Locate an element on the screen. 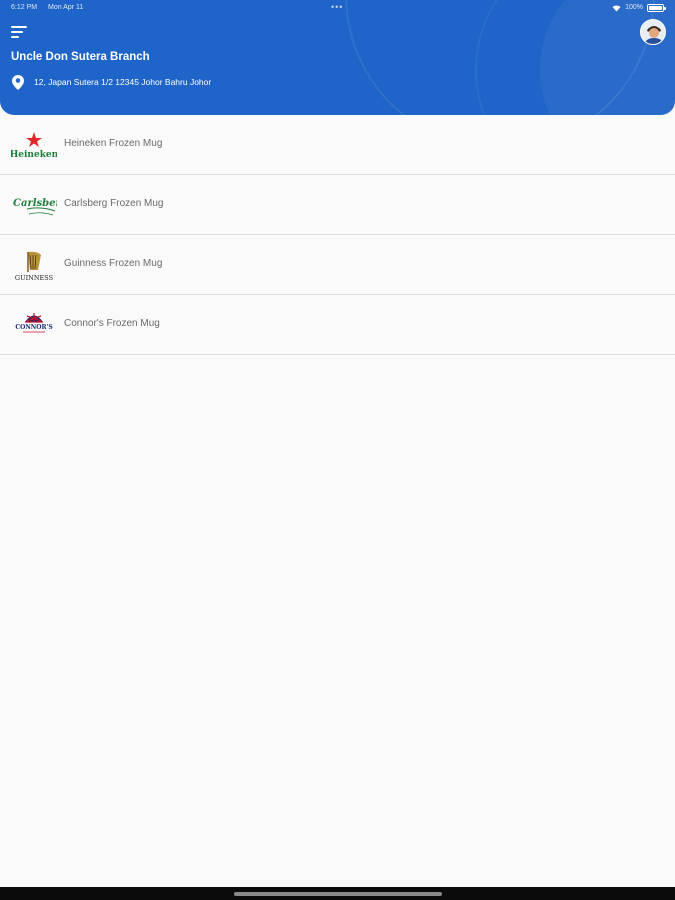 The height and width of the screenshot is (900, 675). branch-title: Uncle Don Sutera Branch is located at coordinates (80, 57).